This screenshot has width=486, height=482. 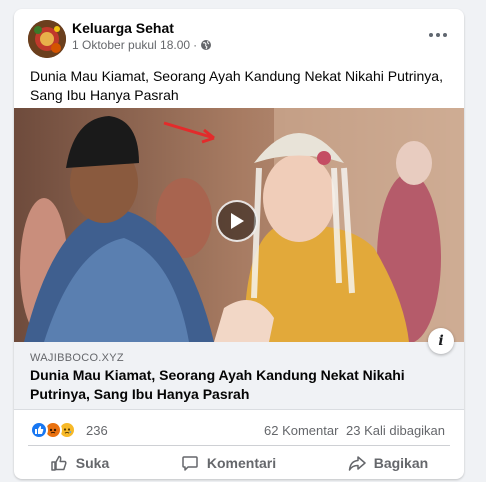 I want to click on thumbs-up-icon, so click(x=59, y=463).